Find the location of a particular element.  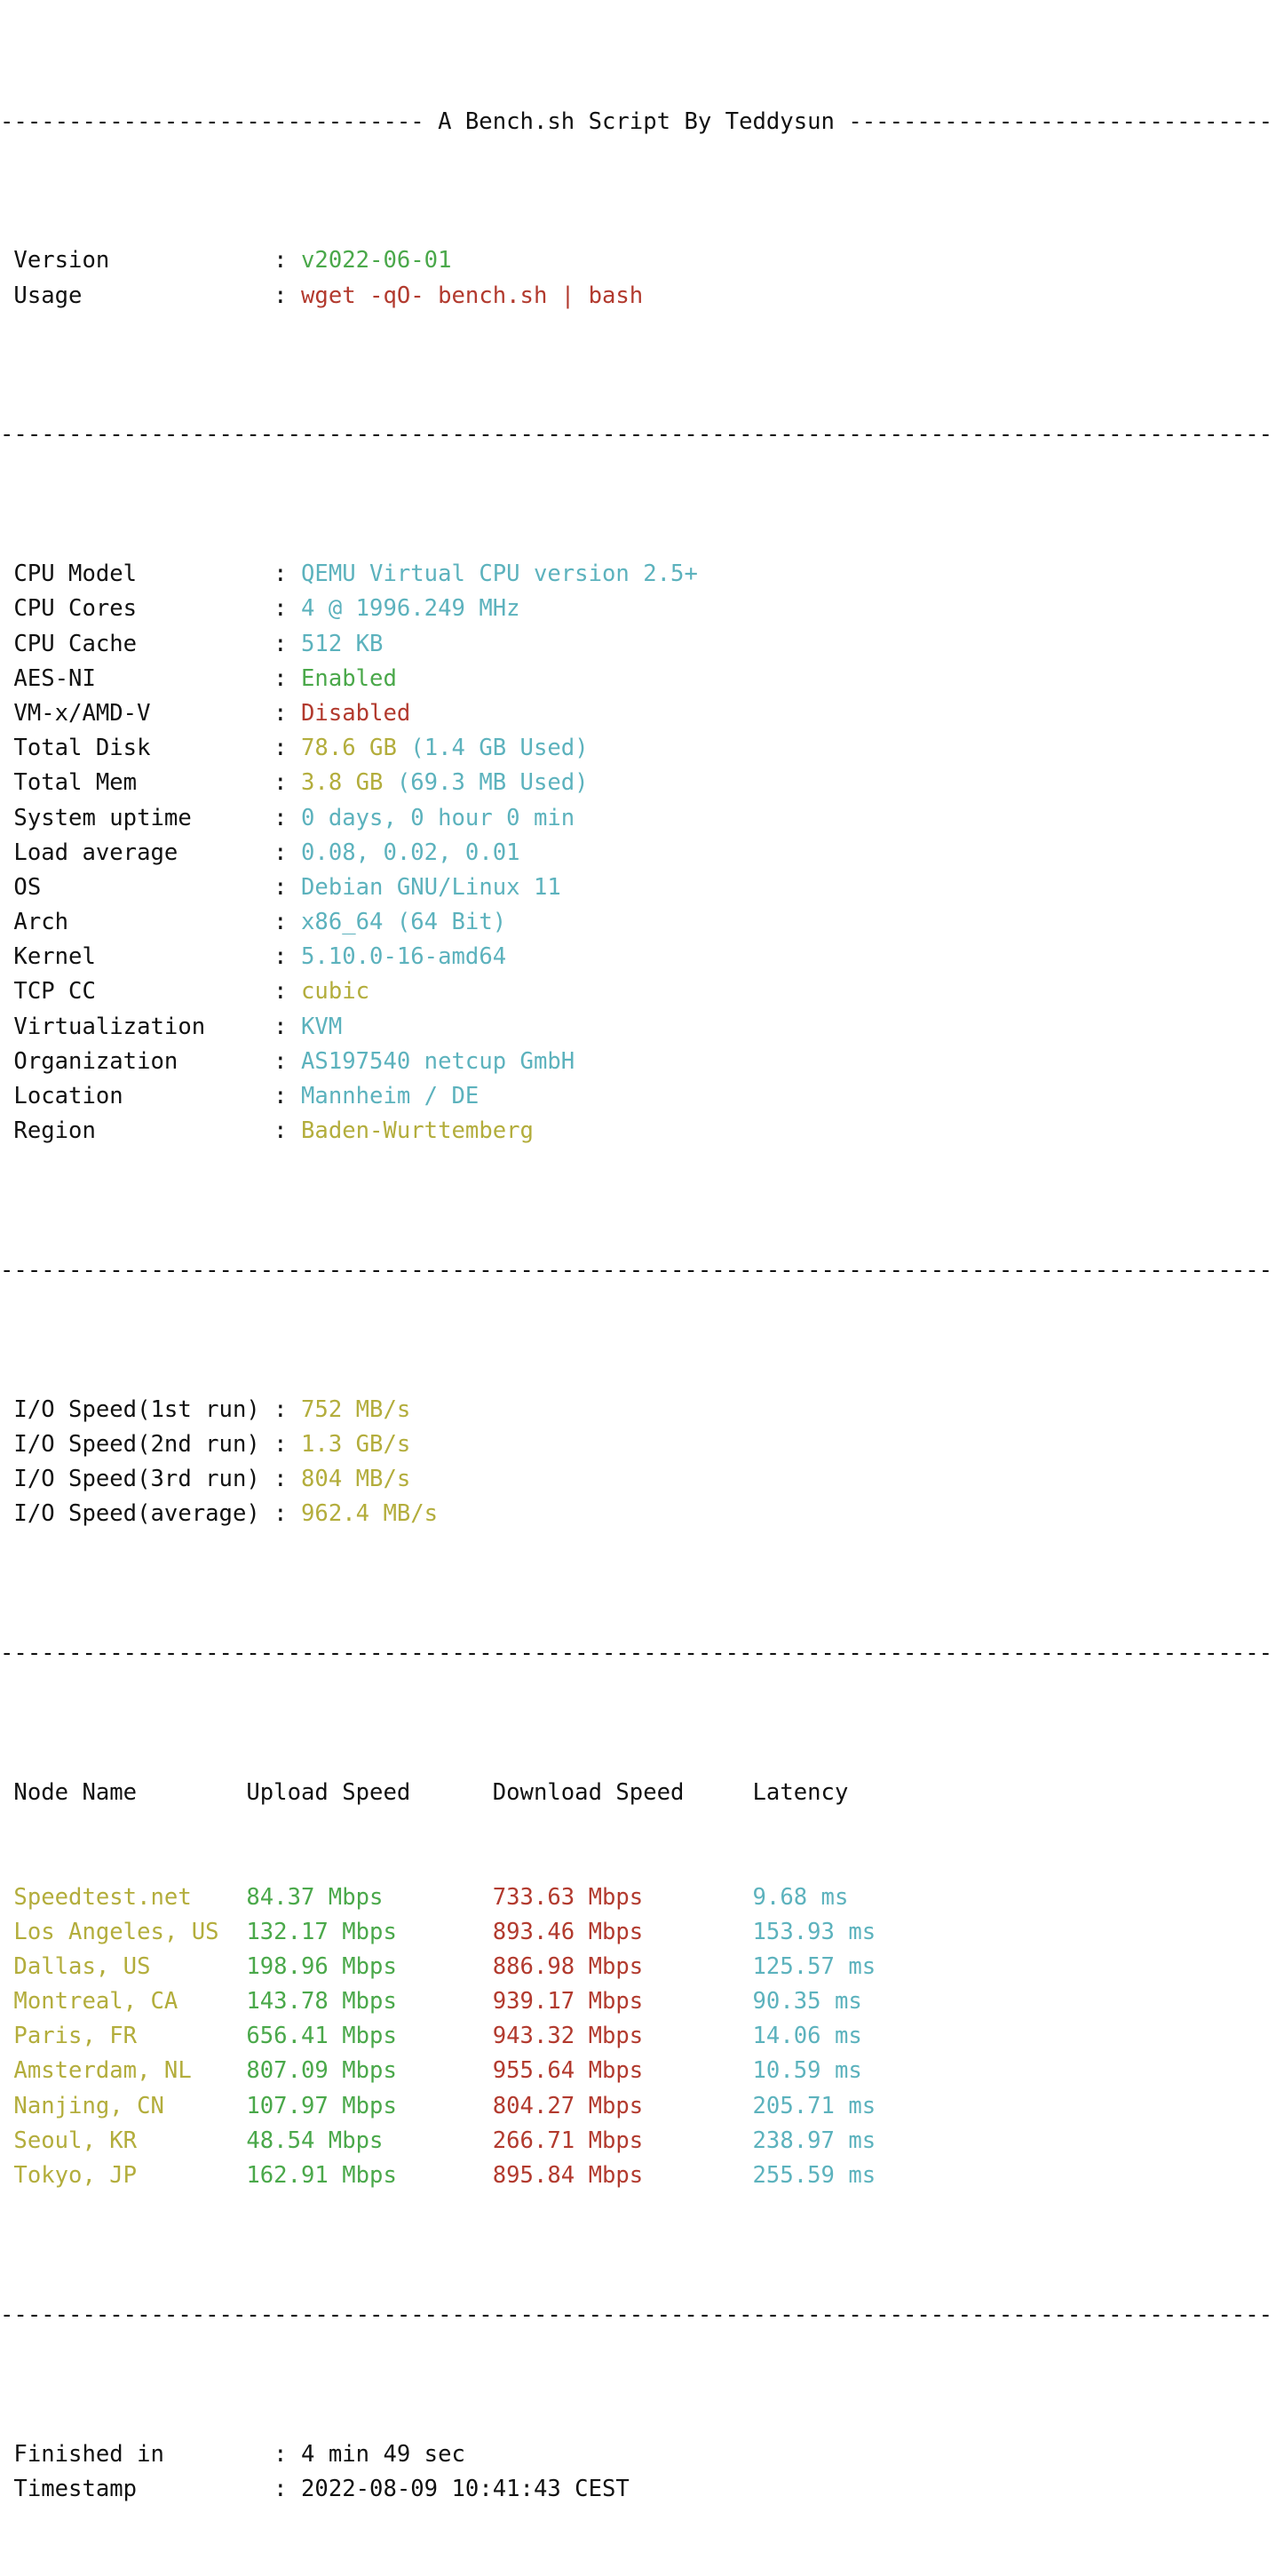

intro-label: Usage : is located at coordinates (150, 295).